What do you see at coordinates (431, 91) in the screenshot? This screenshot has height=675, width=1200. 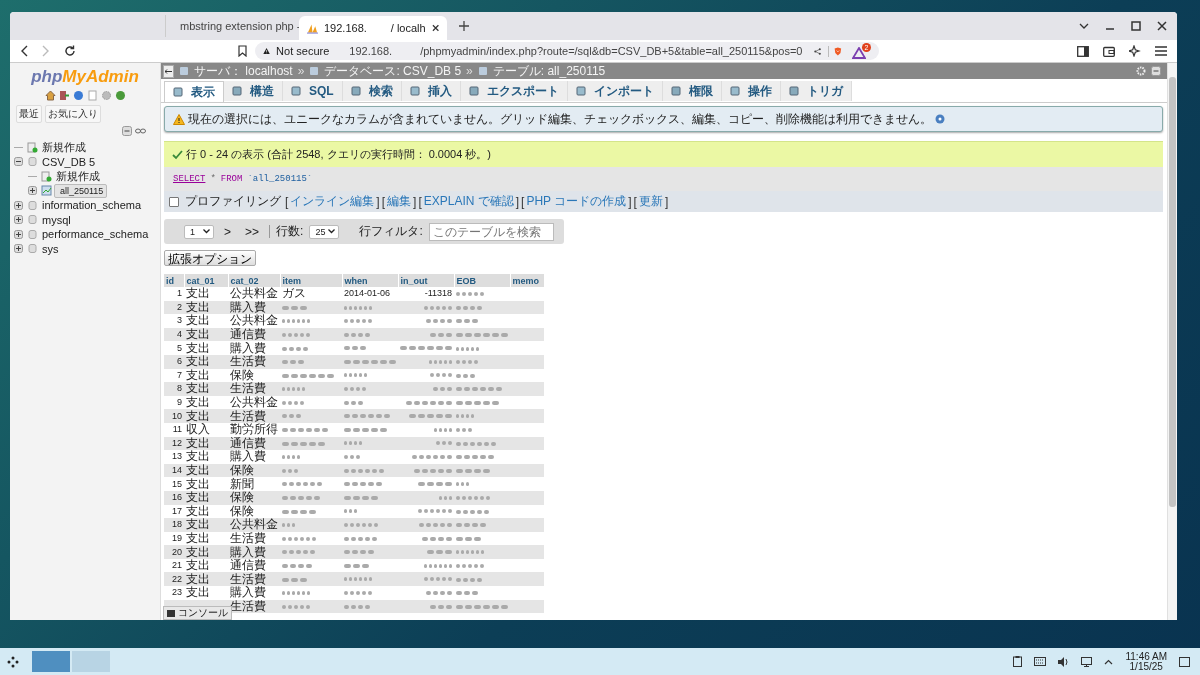 I see `tab: 挿入` at bounding box center [431, 91].